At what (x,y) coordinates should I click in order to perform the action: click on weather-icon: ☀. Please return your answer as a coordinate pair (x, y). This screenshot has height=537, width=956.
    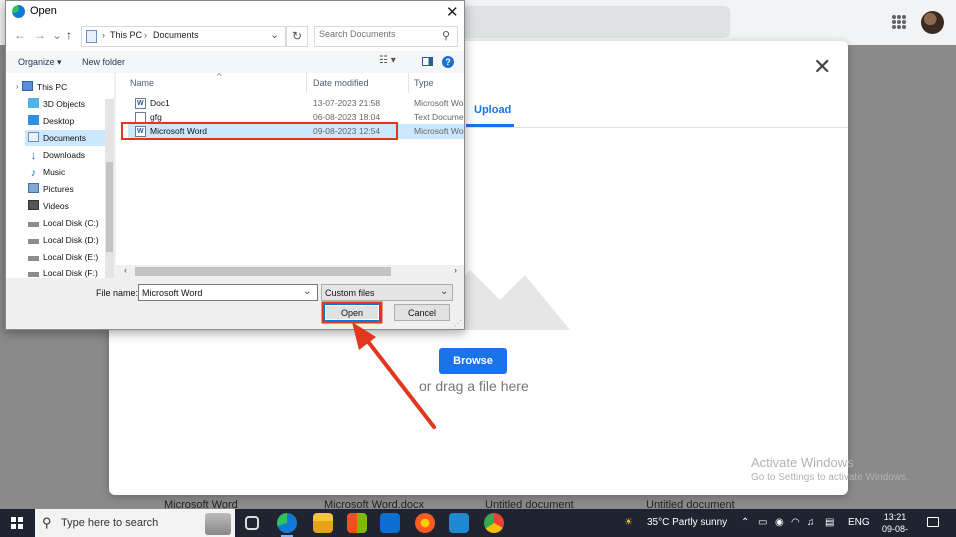
    Looking at the image, I should click on (628, 522).